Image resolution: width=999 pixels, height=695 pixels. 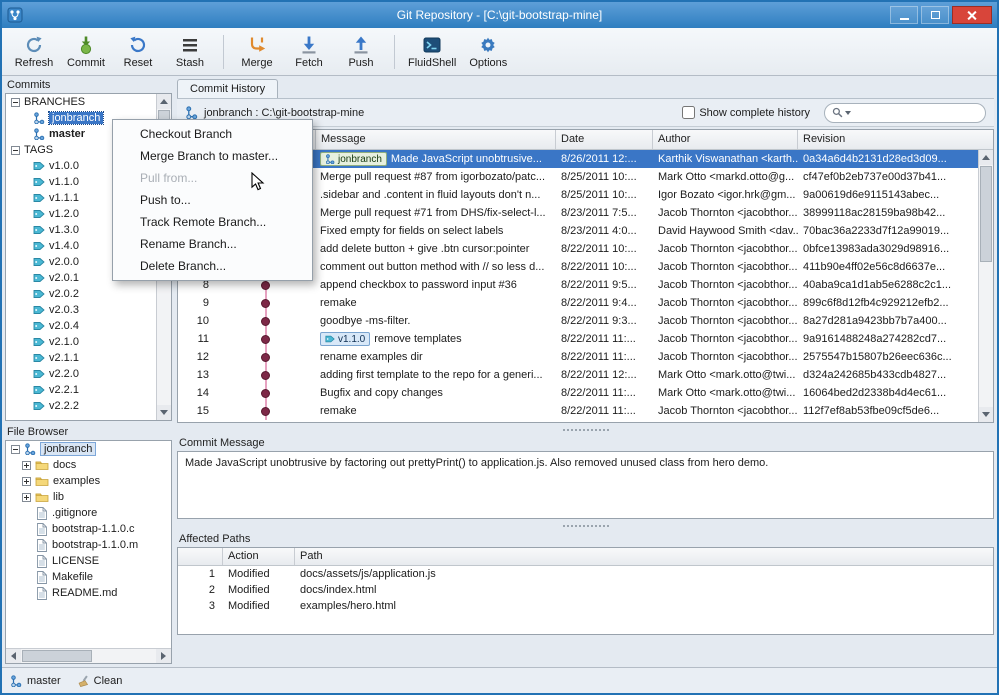 I want to click on fluidshell-label: FluidShell, so click(x=432, y=63).